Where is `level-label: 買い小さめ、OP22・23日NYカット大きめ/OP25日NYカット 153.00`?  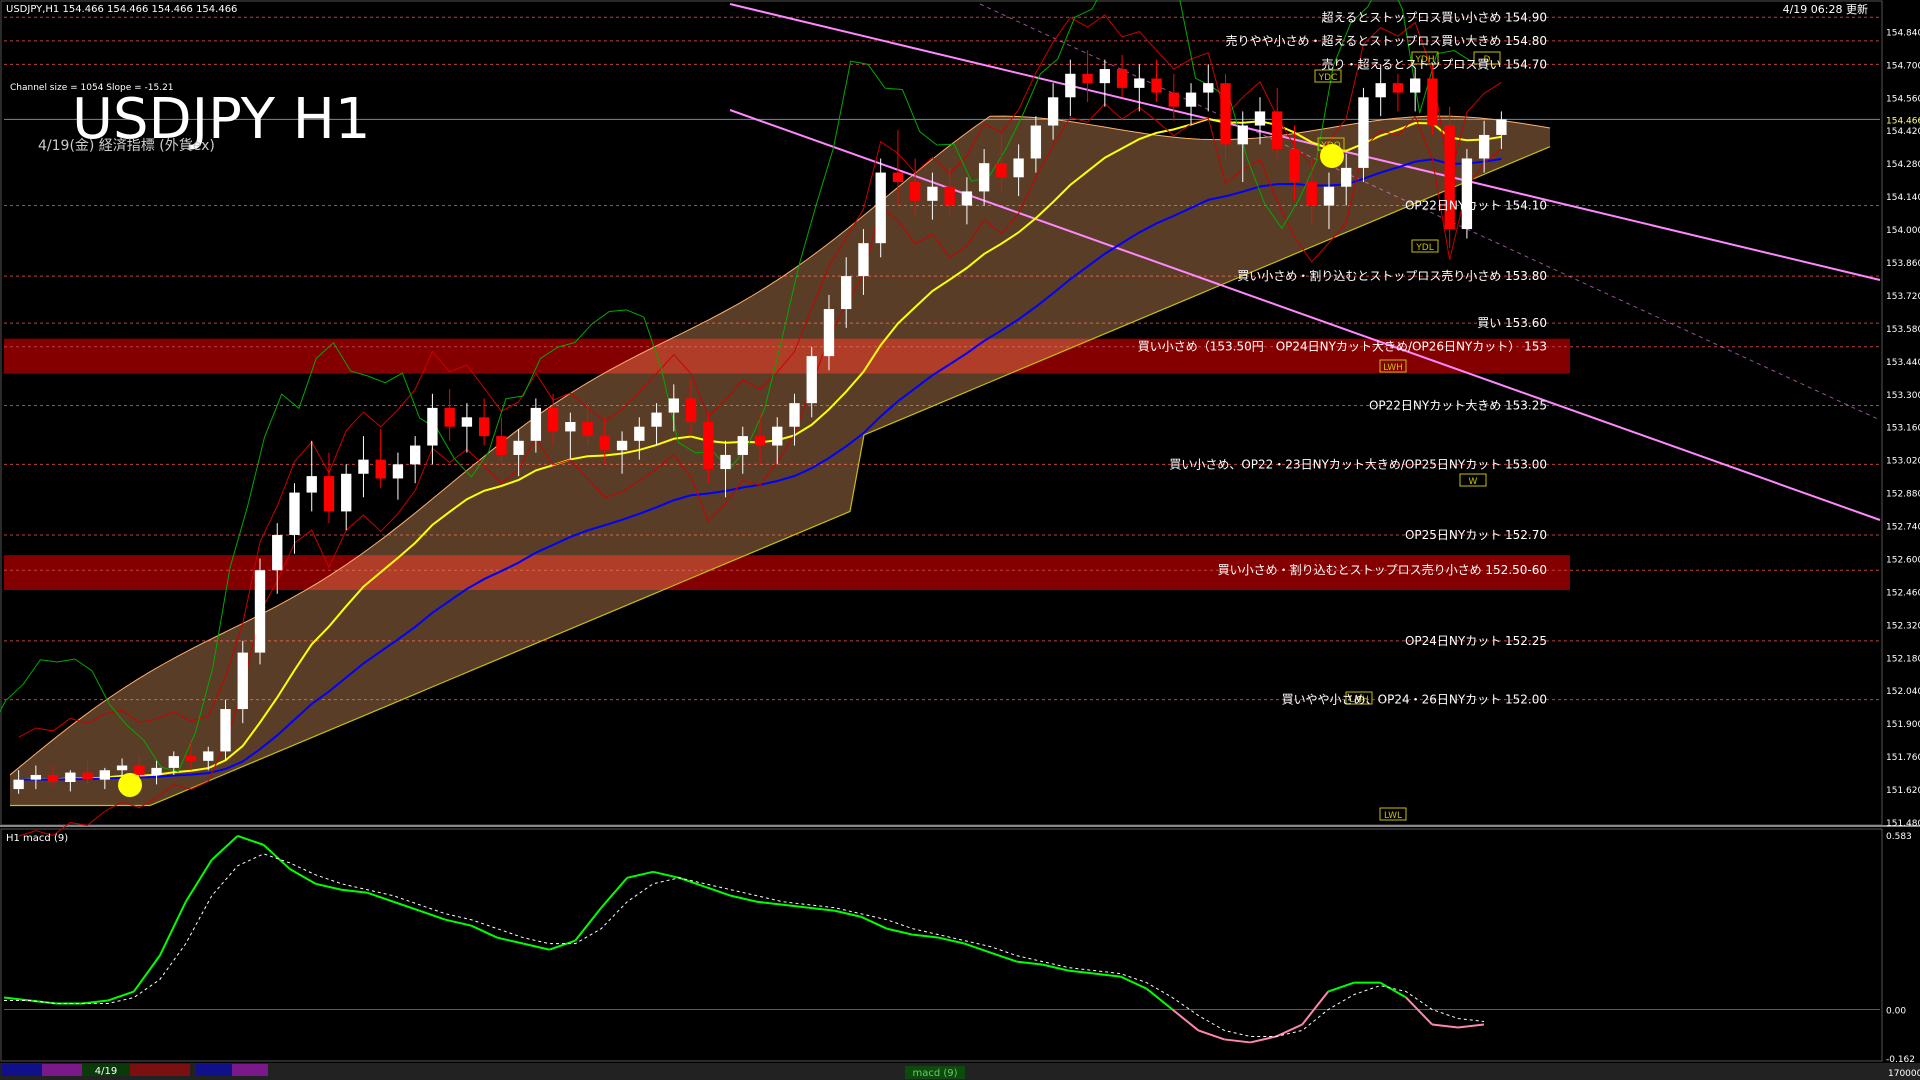
level-label: 買い小さめ、OP22・23日NYカット大きめ/OP25日NYカット 153.00 is located at coordinates (1358, 464).